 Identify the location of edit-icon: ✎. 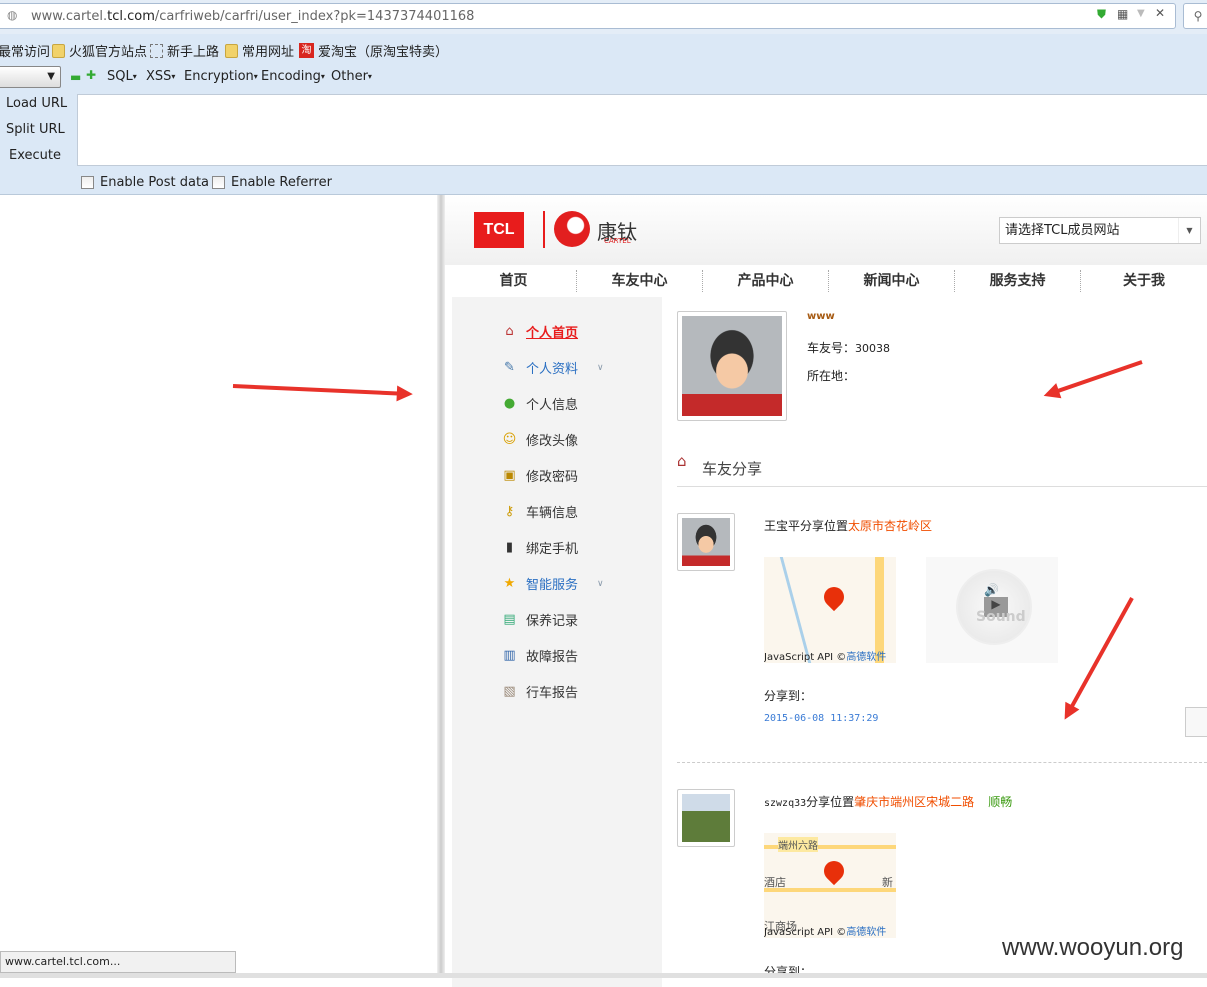
(509, 367).